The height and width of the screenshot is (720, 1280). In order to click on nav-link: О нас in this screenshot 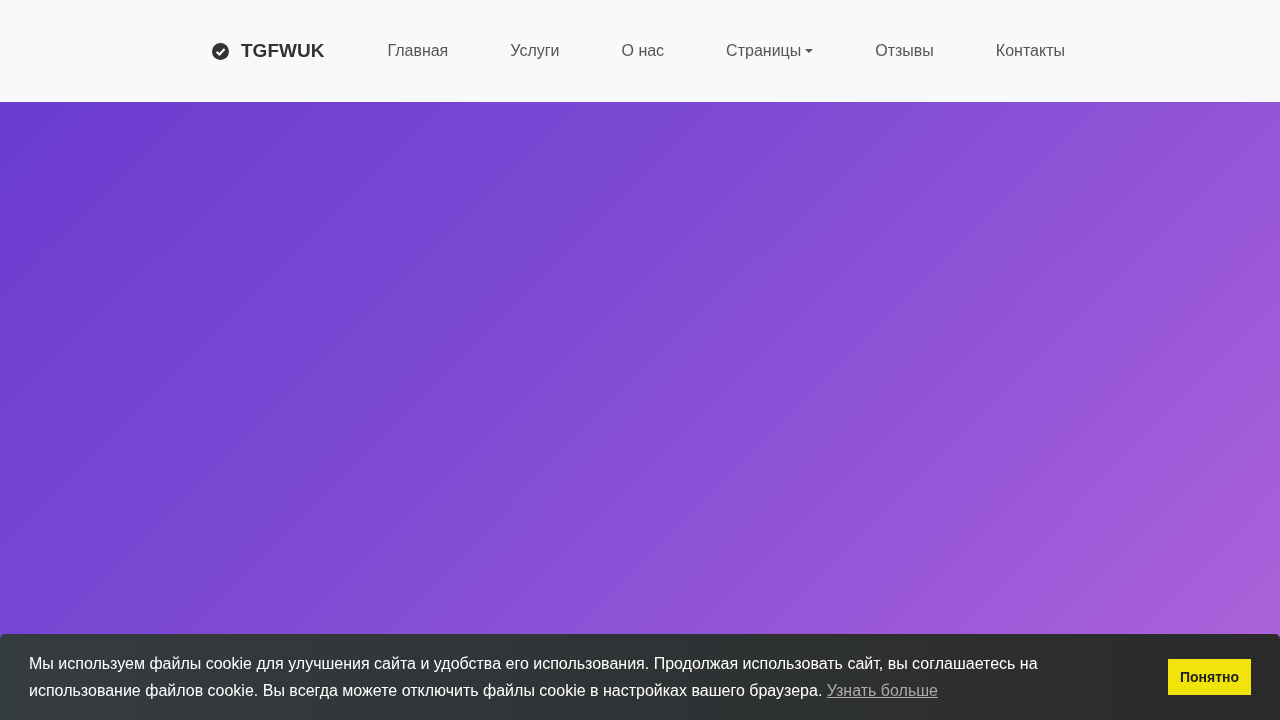, I will do `click(643, 51)`.